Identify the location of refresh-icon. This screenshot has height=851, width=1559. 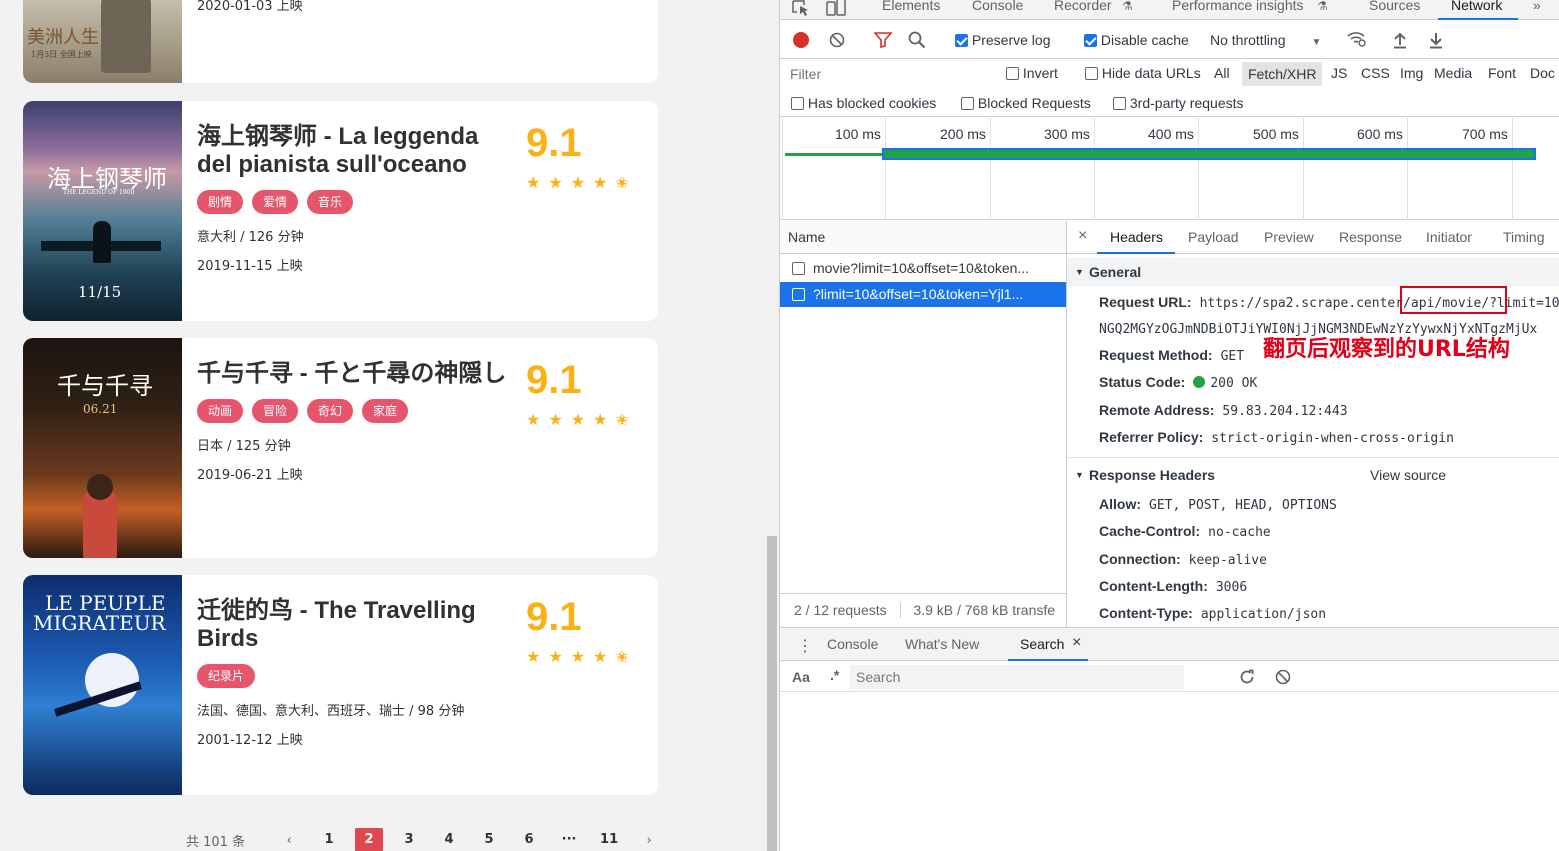
(1247, 678).